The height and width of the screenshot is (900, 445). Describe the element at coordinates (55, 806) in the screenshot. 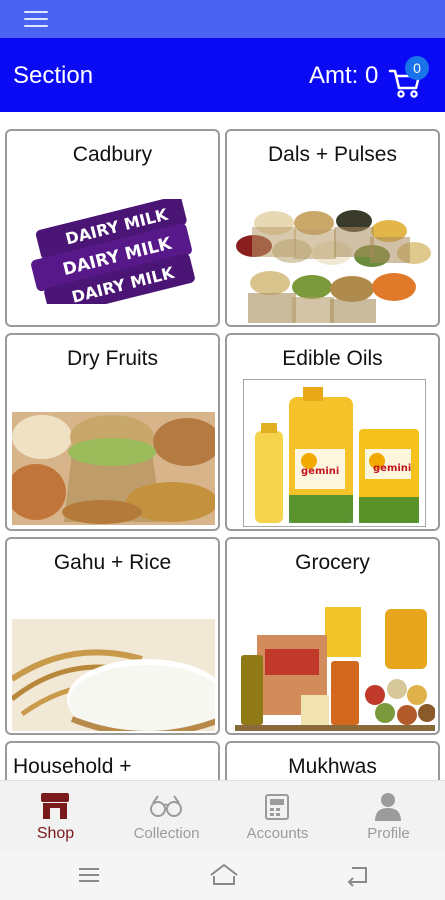

I see `shop-icon` at that location.